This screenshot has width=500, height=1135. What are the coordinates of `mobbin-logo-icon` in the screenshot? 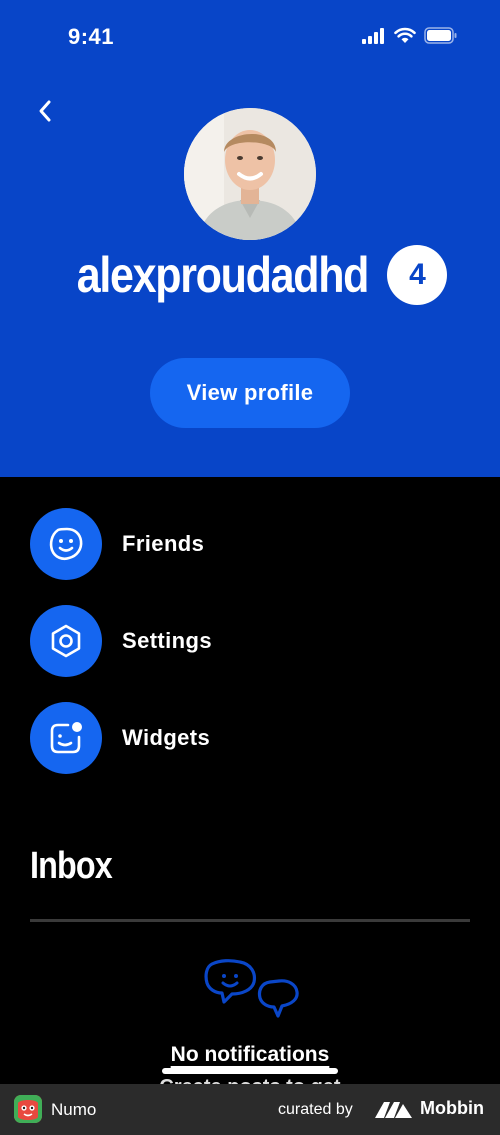 It's located at (393, 1110).